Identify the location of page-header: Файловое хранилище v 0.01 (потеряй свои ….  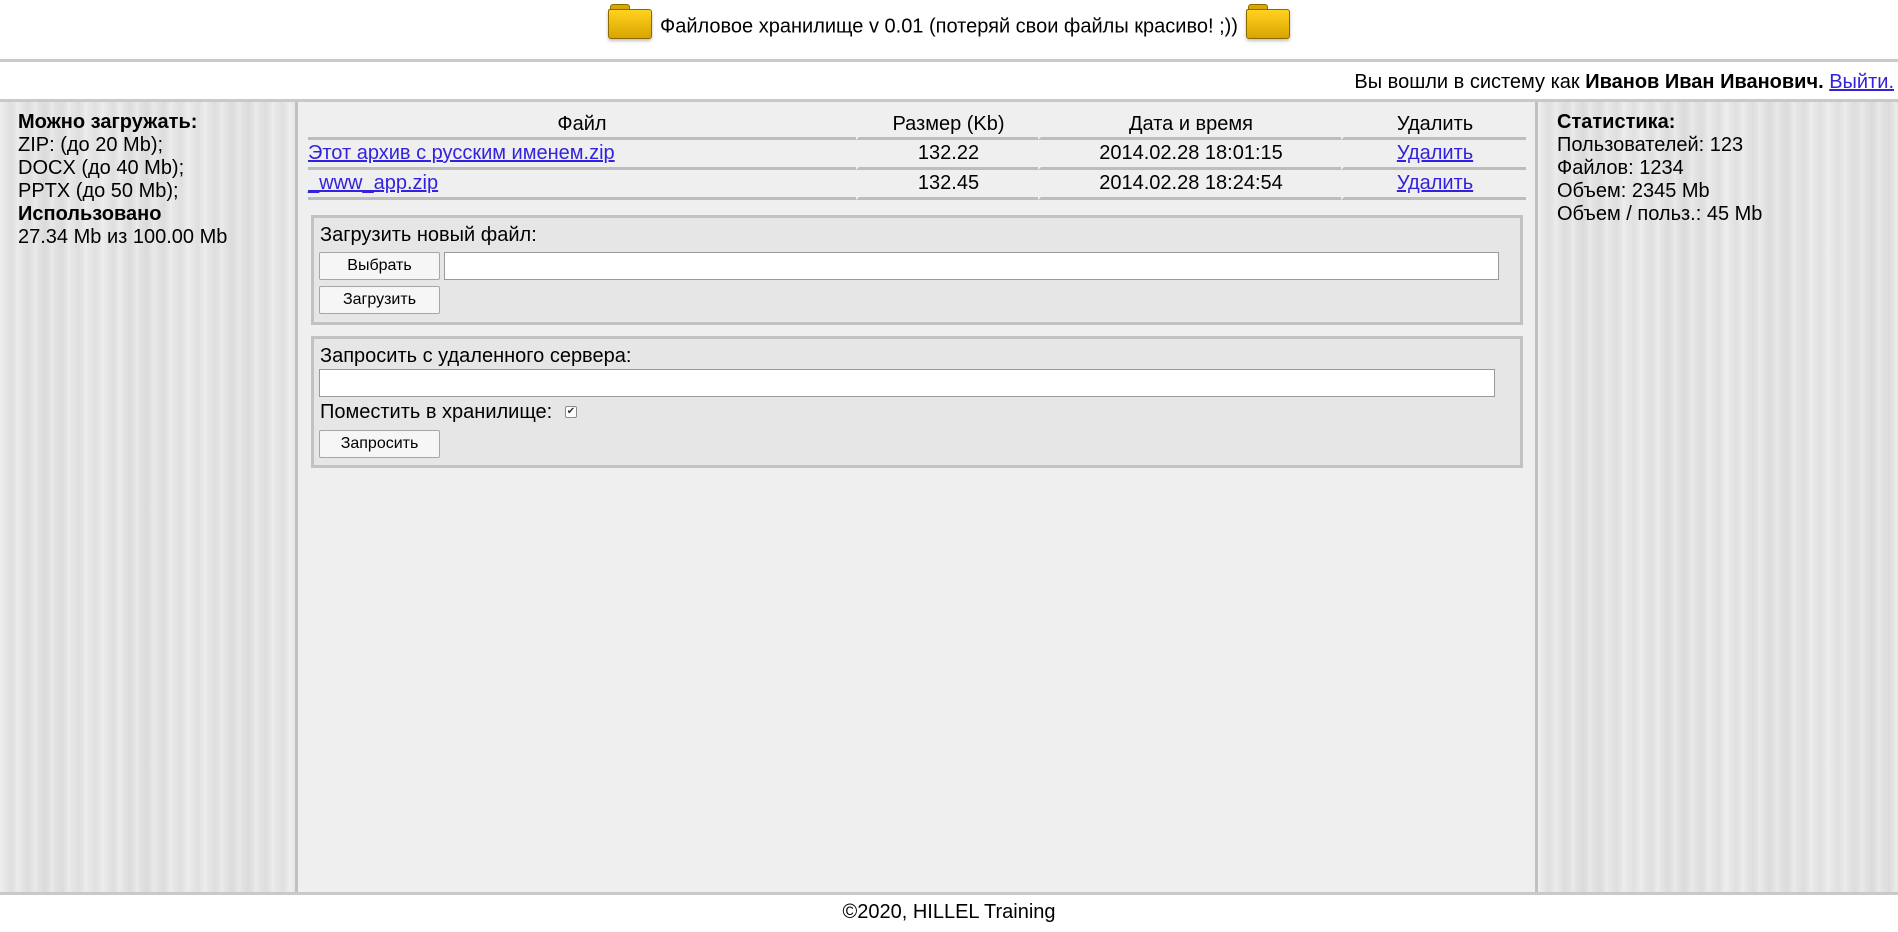
(949, 31).